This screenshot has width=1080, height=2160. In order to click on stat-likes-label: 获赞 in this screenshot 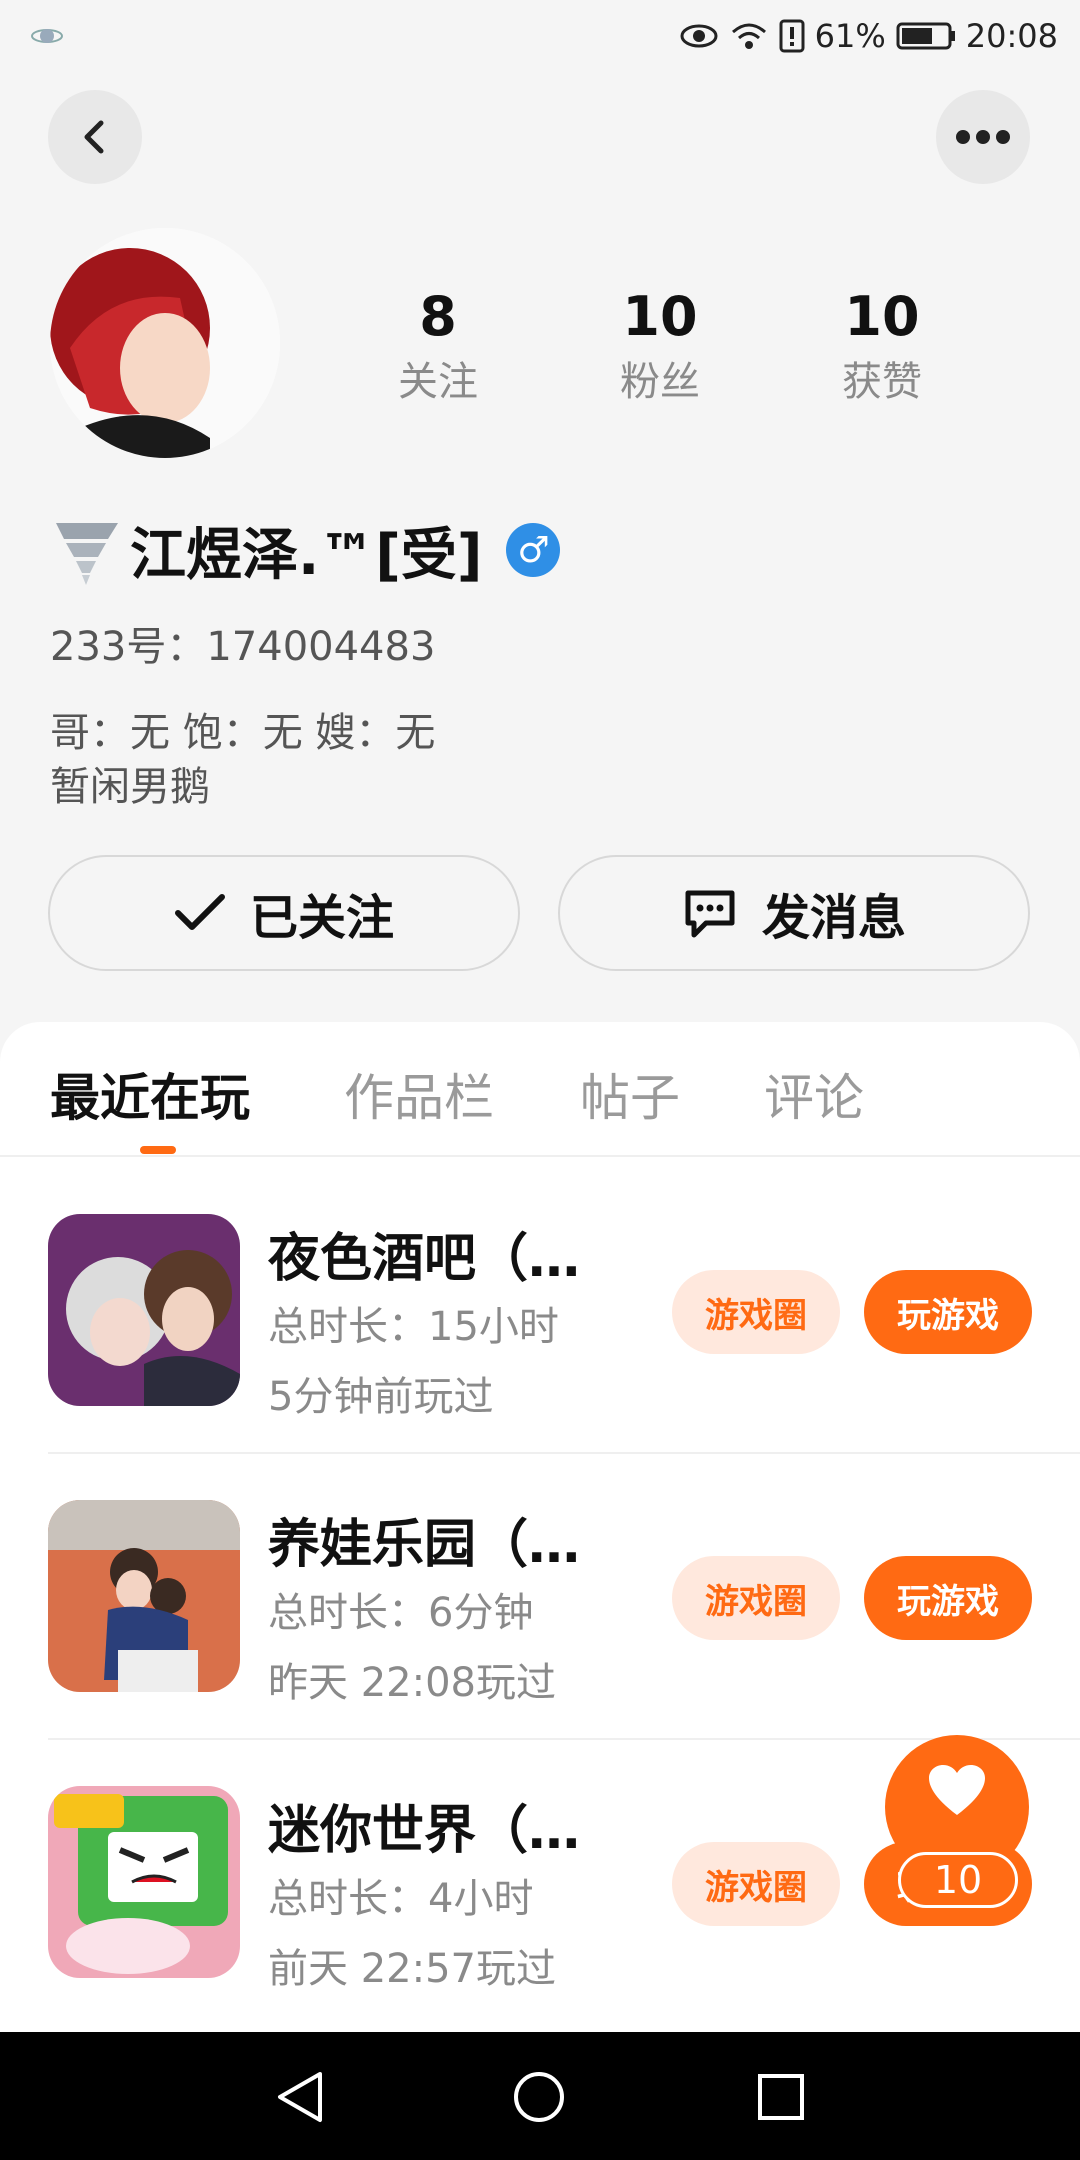, I will do `click(882, 382)`.